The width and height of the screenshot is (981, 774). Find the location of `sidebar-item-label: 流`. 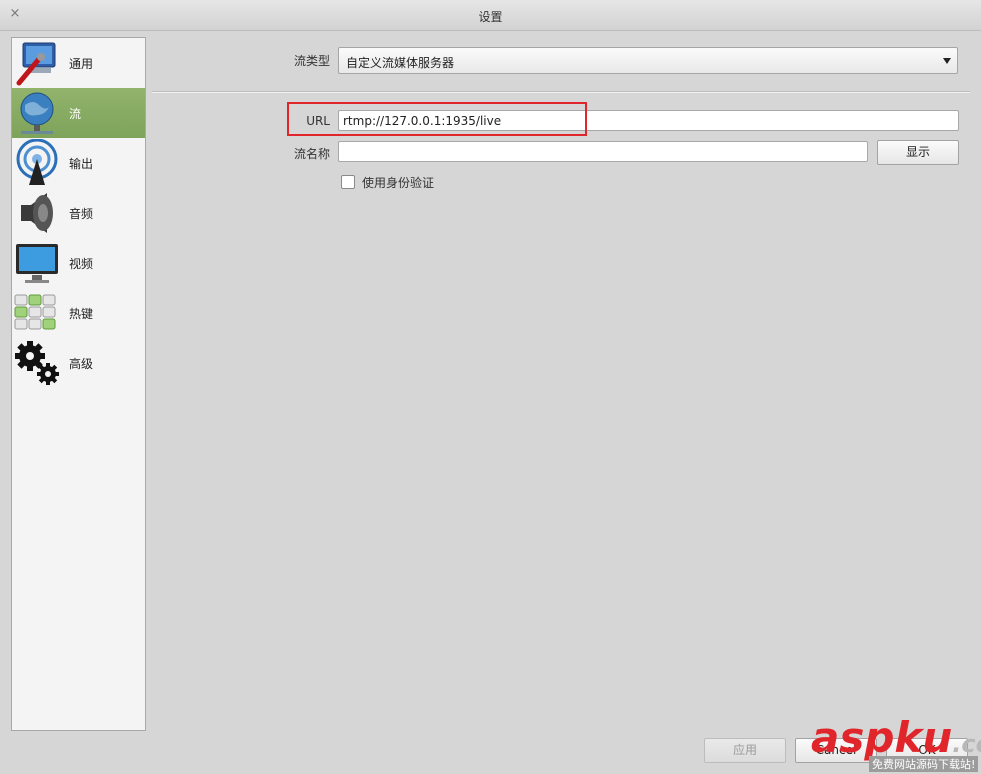

sidebar-item-label: 流 is located at coordinates (75, 113).